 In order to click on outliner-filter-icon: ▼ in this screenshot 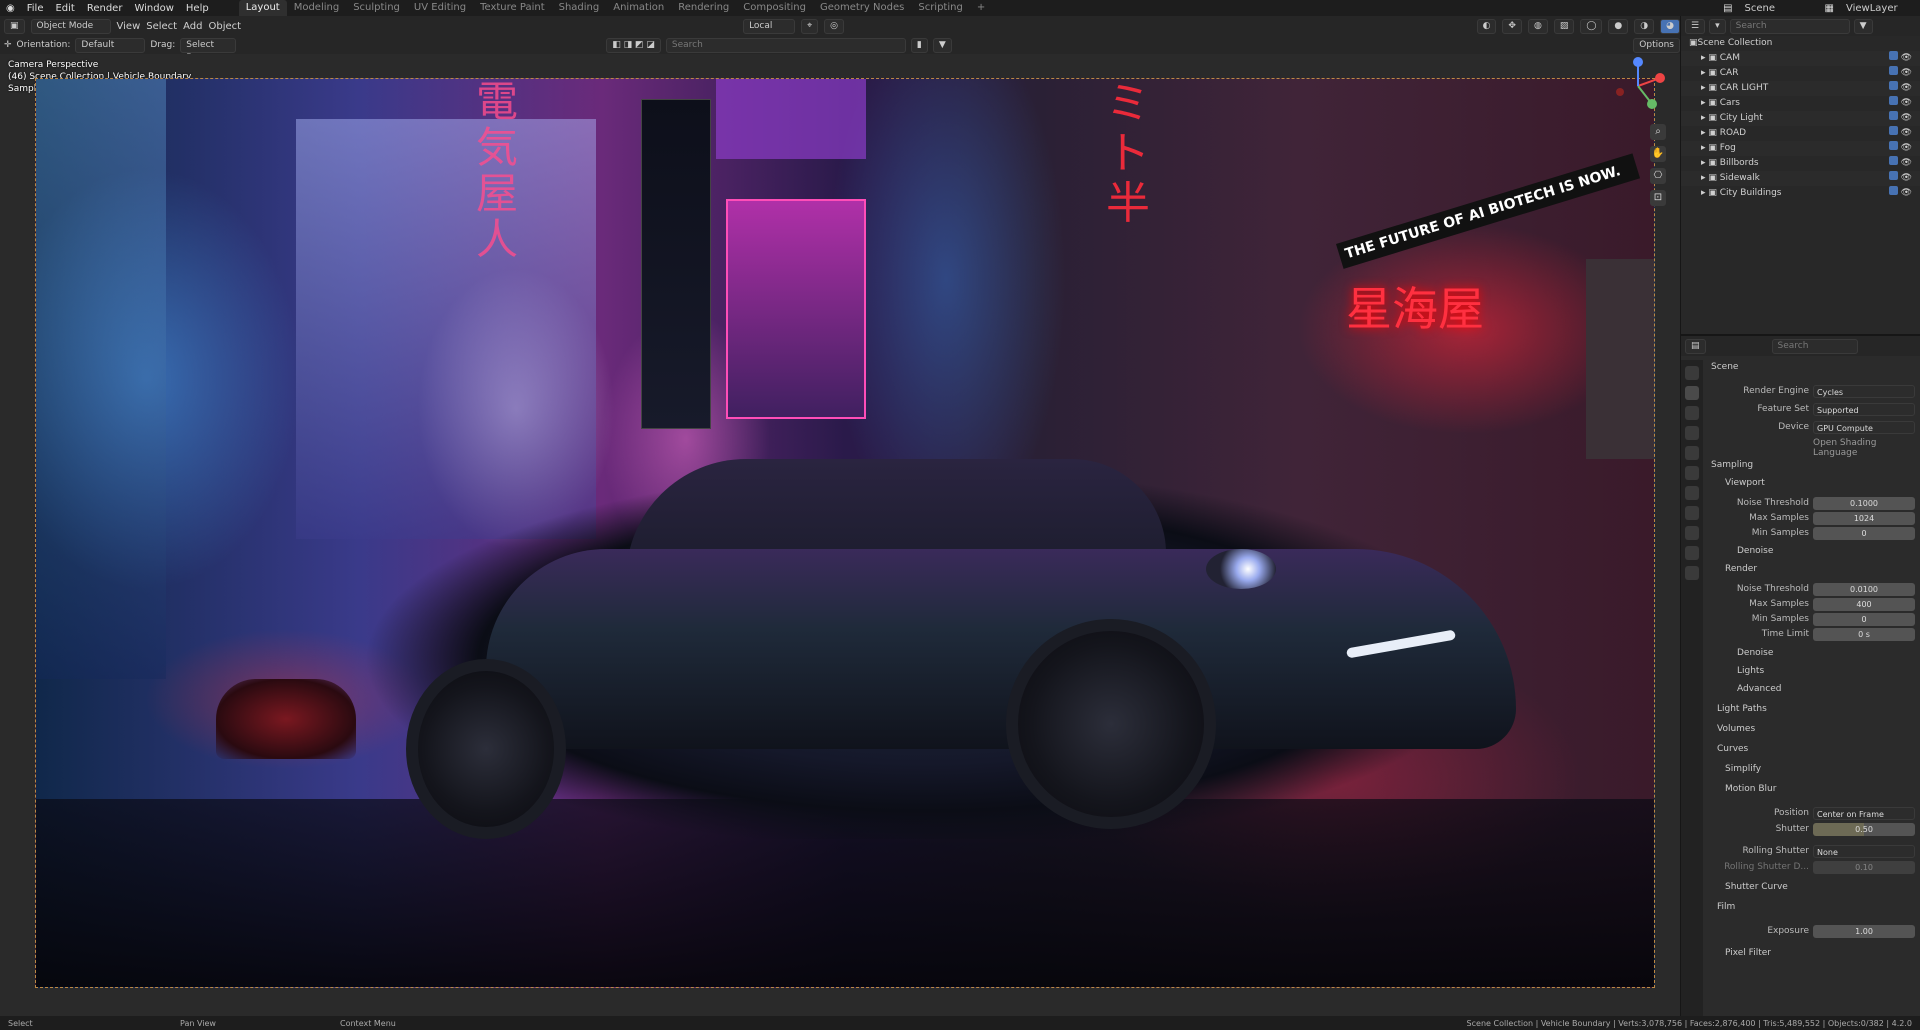, I will do `click(1863, 26)`.